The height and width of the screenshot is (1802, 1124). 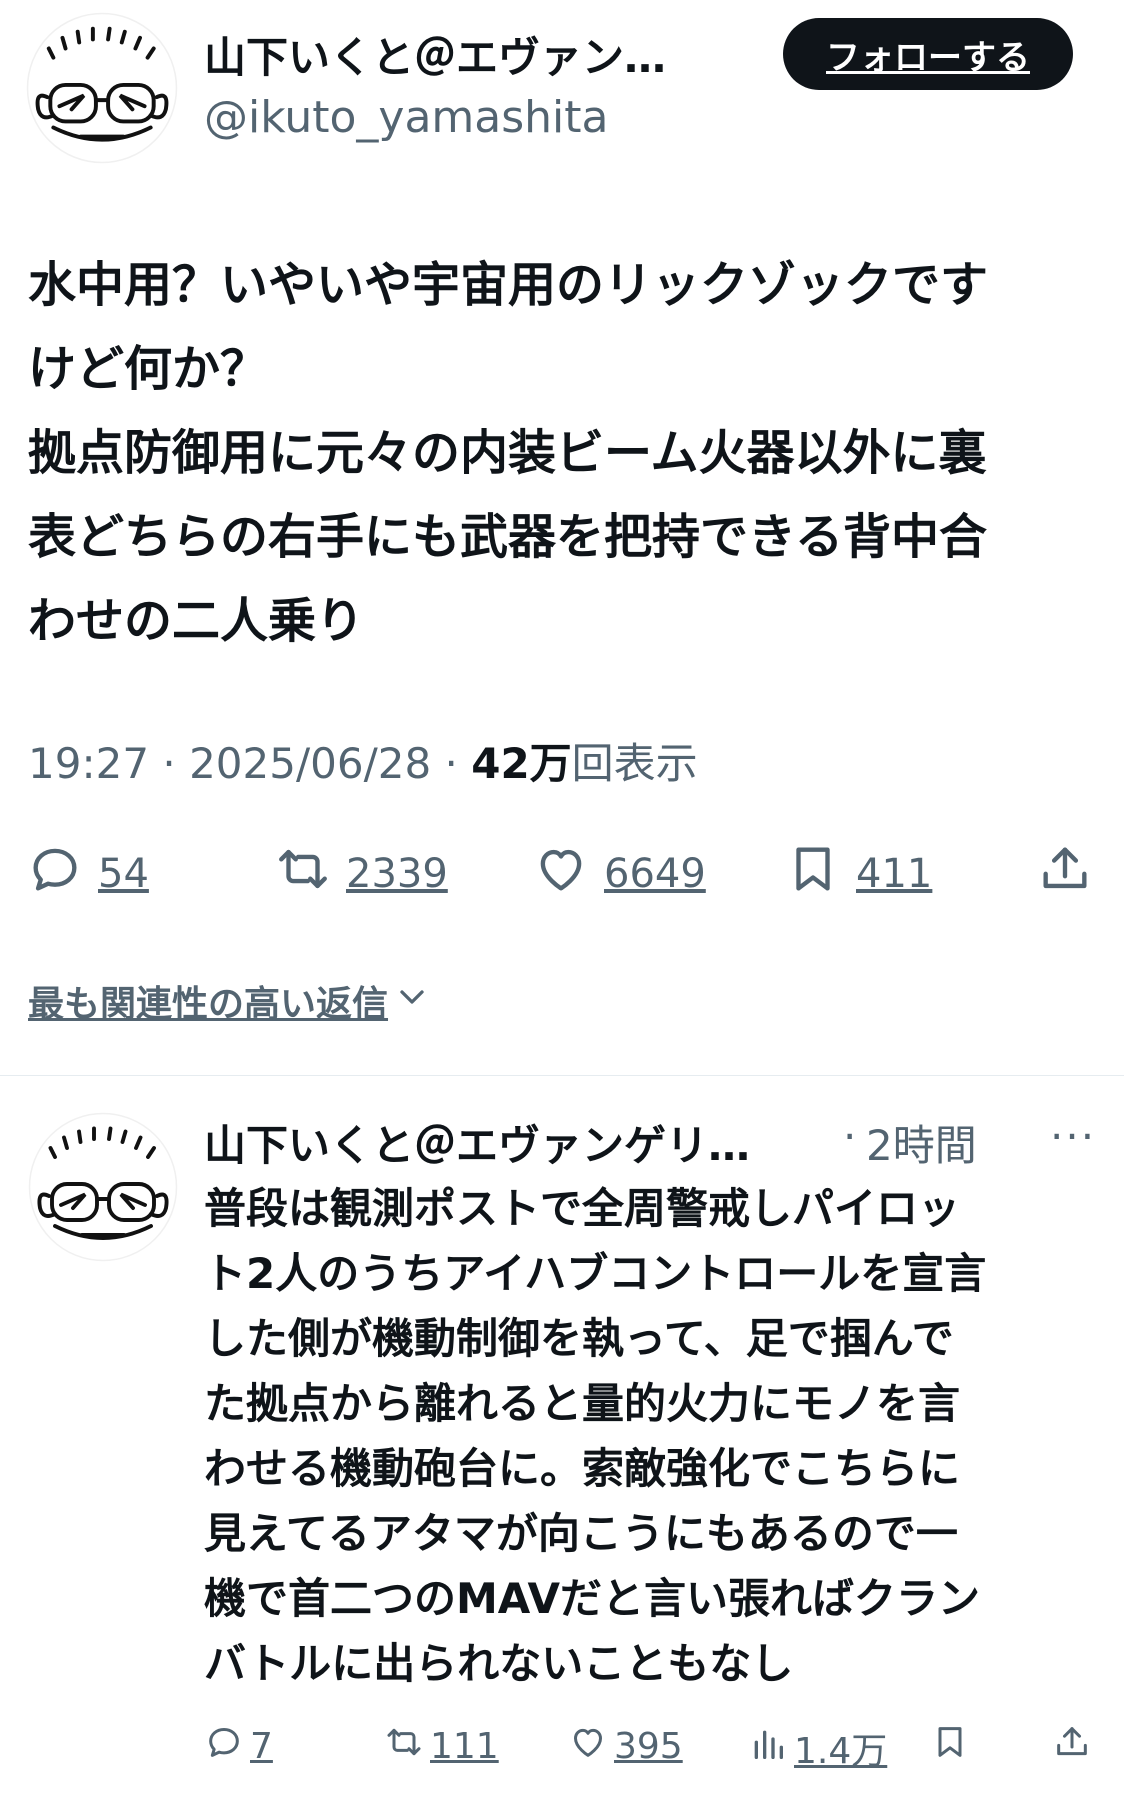 I want to click on author-handle: @ikuto_yamashita, so click(x=406, y=117).